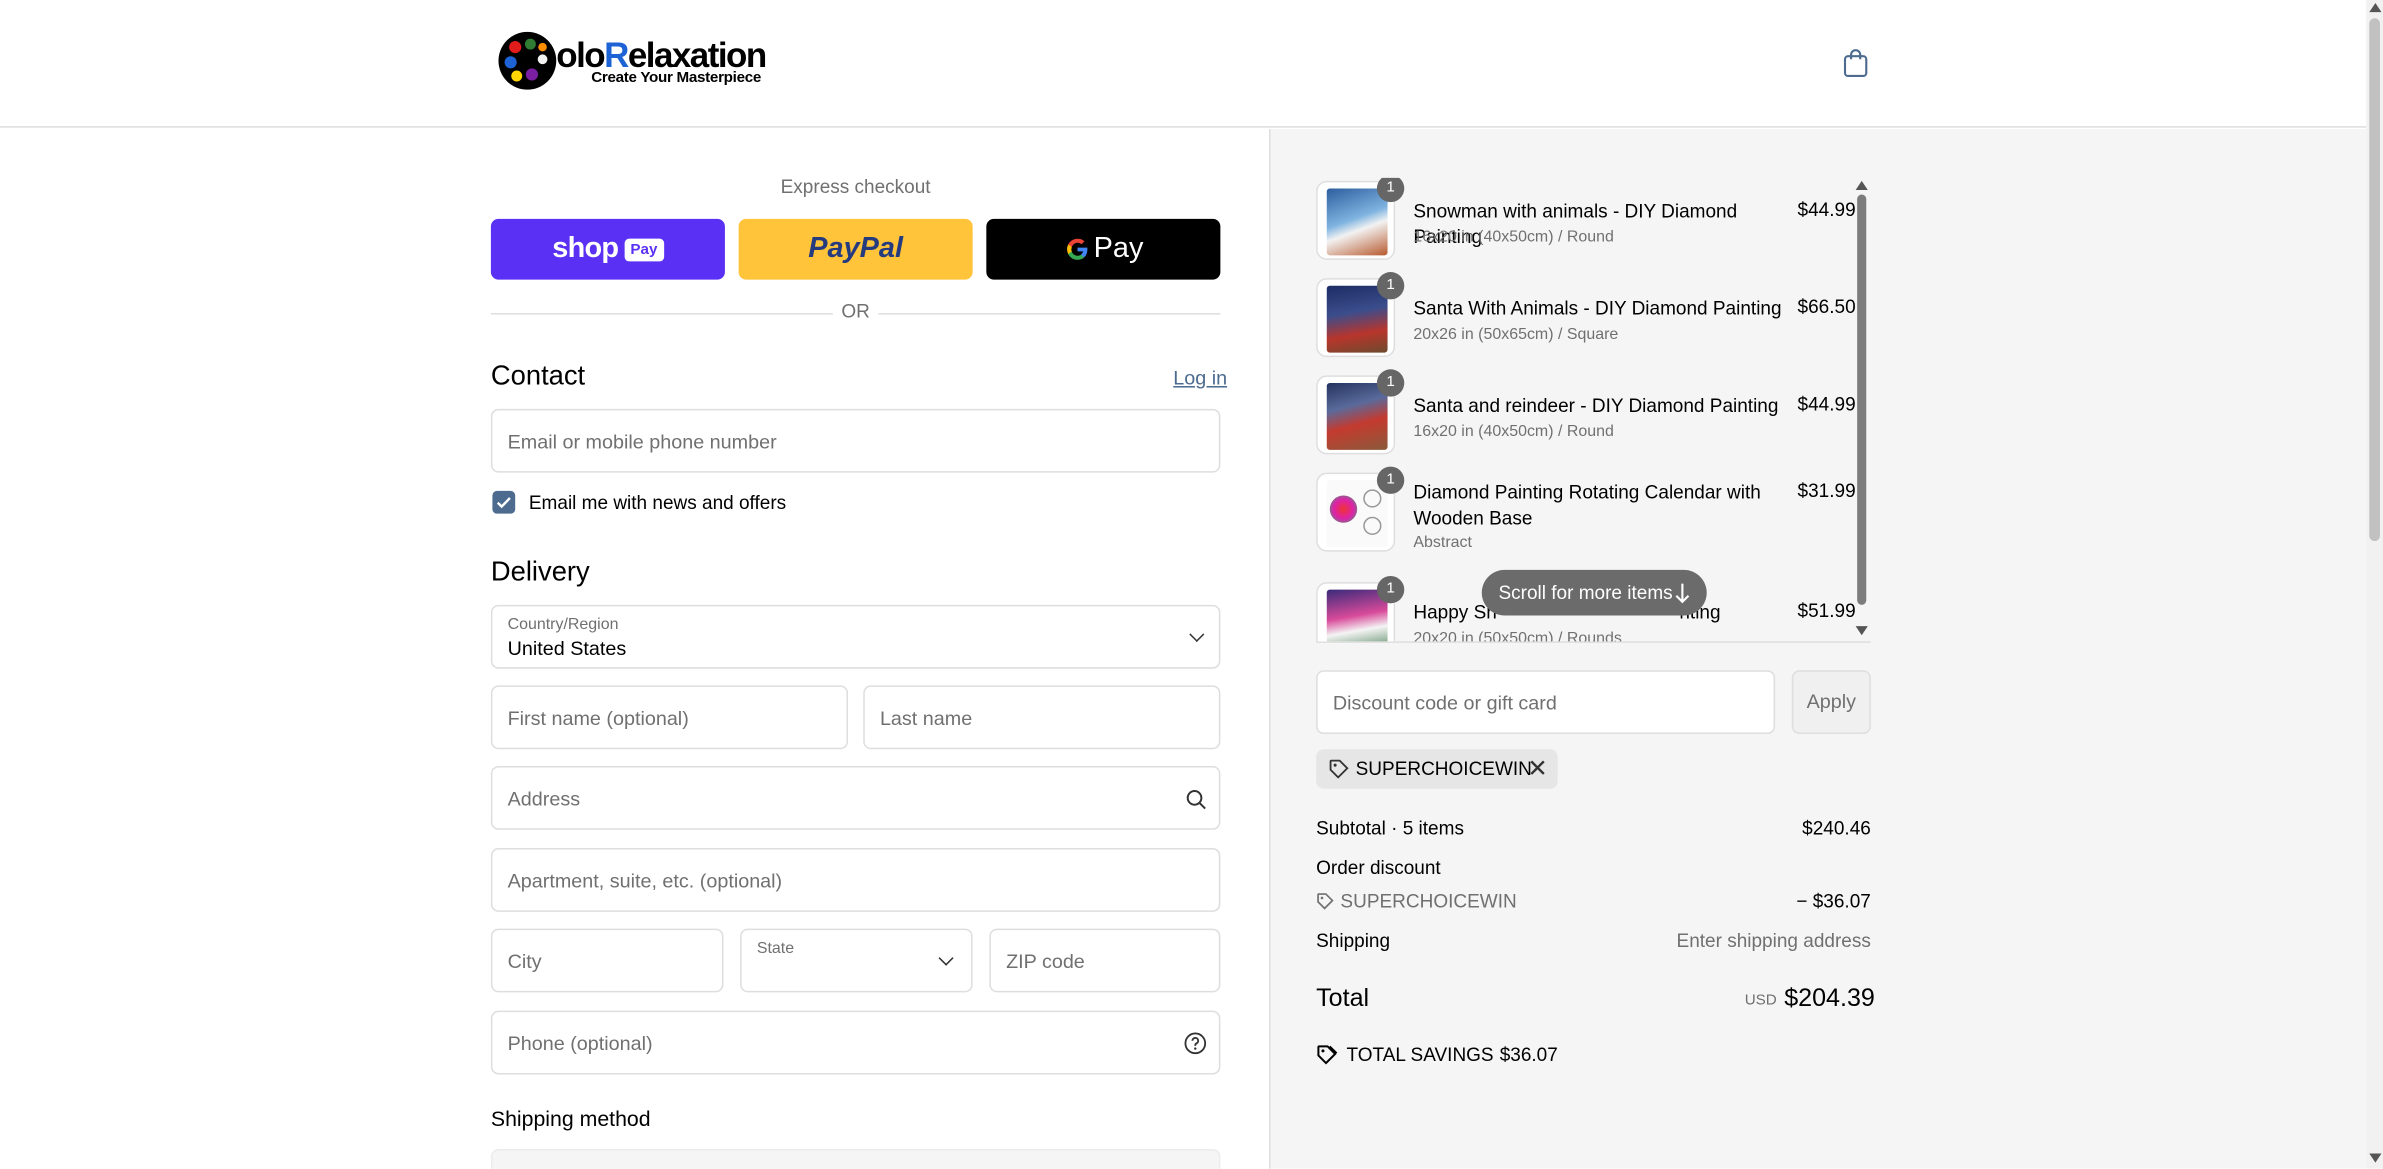 This screenshot has width=2383, height=1169. What do you see at coordinates (644, 249) in the screenshot?
I see `shop-pay-badge: Pay` at bounding box center [644, 249].